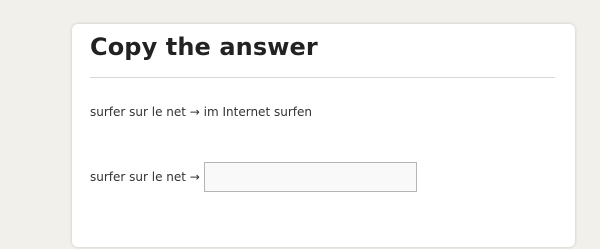 The width and height of the screenshot is (600, 249). What do you see at coordinates (201, 112) in the screenshot?
I see `example-answer: surfer sur le net → im Internet surfen` at bounding box center [201, 112].